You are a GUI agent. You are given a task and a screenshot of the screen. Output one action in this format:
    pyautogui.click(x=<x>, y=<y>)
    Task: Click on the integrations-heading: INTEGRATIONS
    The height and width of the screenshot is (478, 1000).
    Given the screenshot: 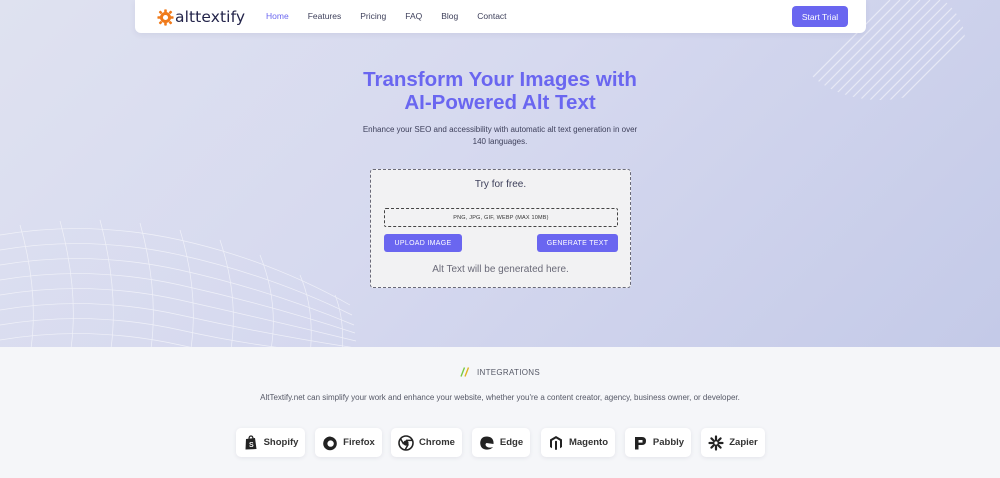 What is the action you would take?
    pyautogui.click(x=500, y=372)
    